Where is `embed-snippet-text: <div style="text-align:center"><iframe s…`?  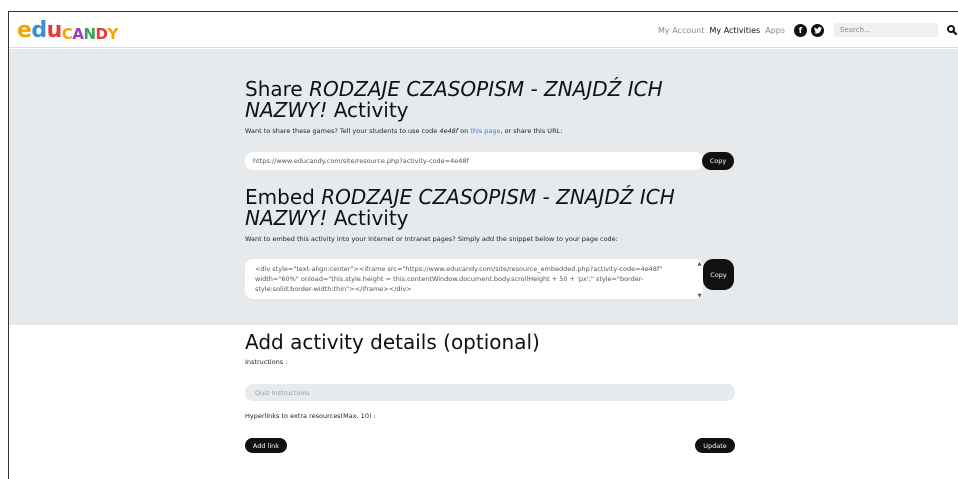 embed-snippet-text: <div style="text-align:center"><iframe s… is located at coordinates (459, 279).